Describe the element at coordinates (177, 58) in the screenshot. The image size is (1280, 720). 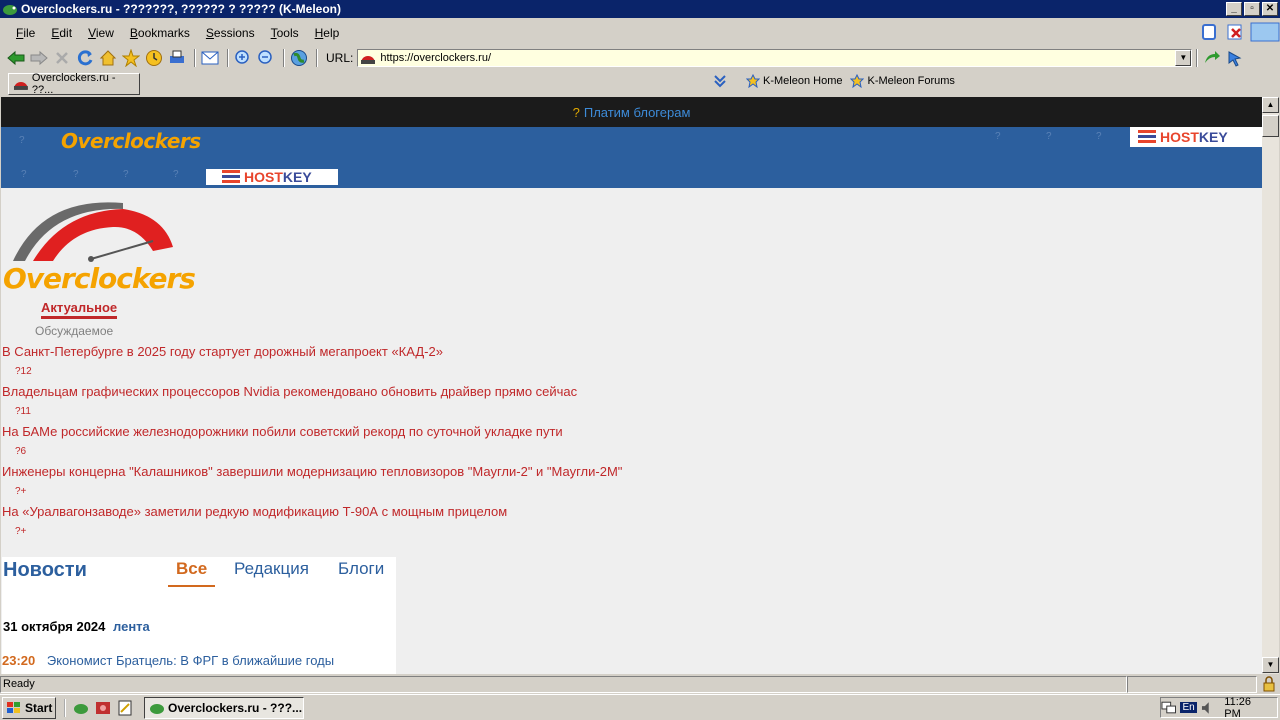
I see `print-button` at that location.